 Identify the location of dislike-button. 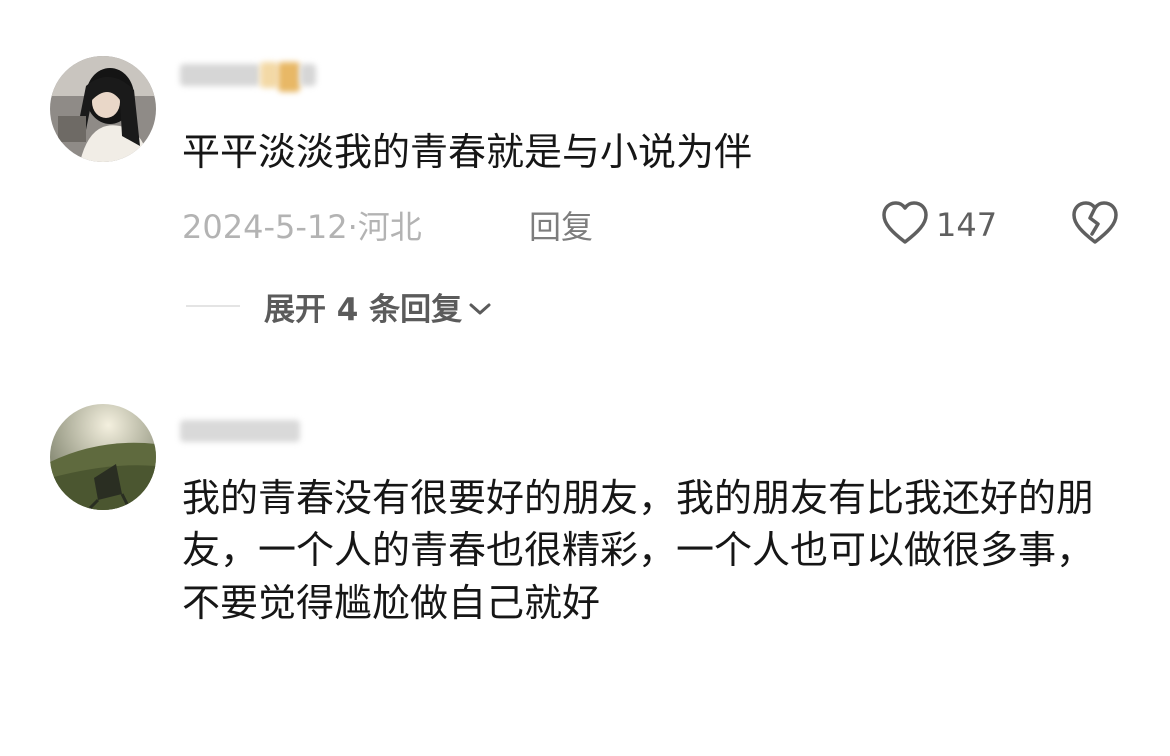
(1095, 225).